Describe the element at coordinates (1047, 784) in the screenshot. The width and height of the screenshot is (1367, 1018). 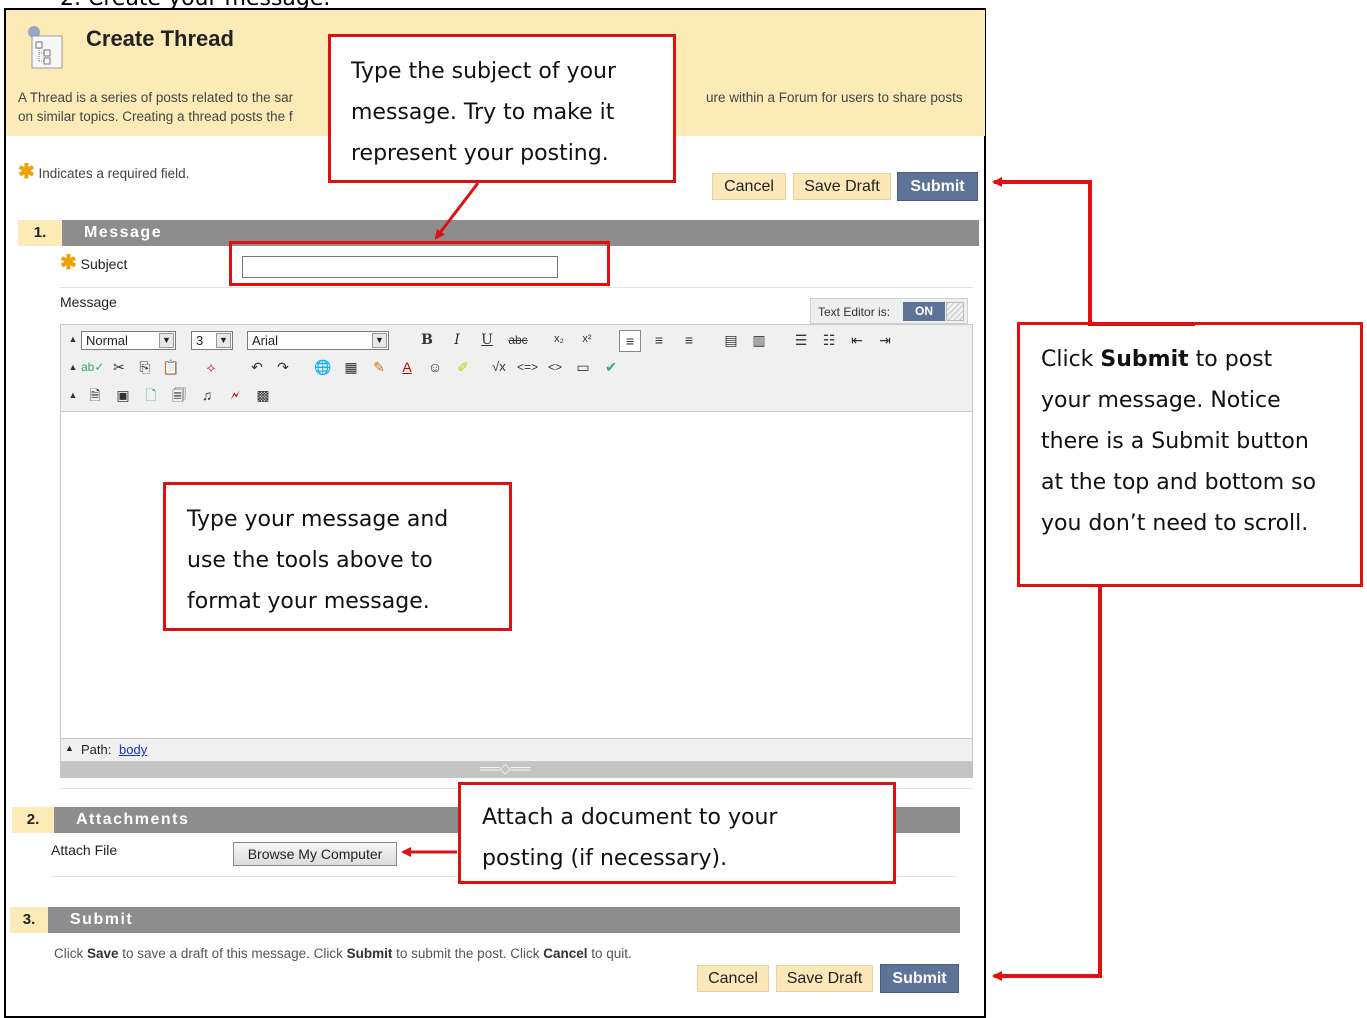
I see `arrow-to-bottom-submit` at that location.